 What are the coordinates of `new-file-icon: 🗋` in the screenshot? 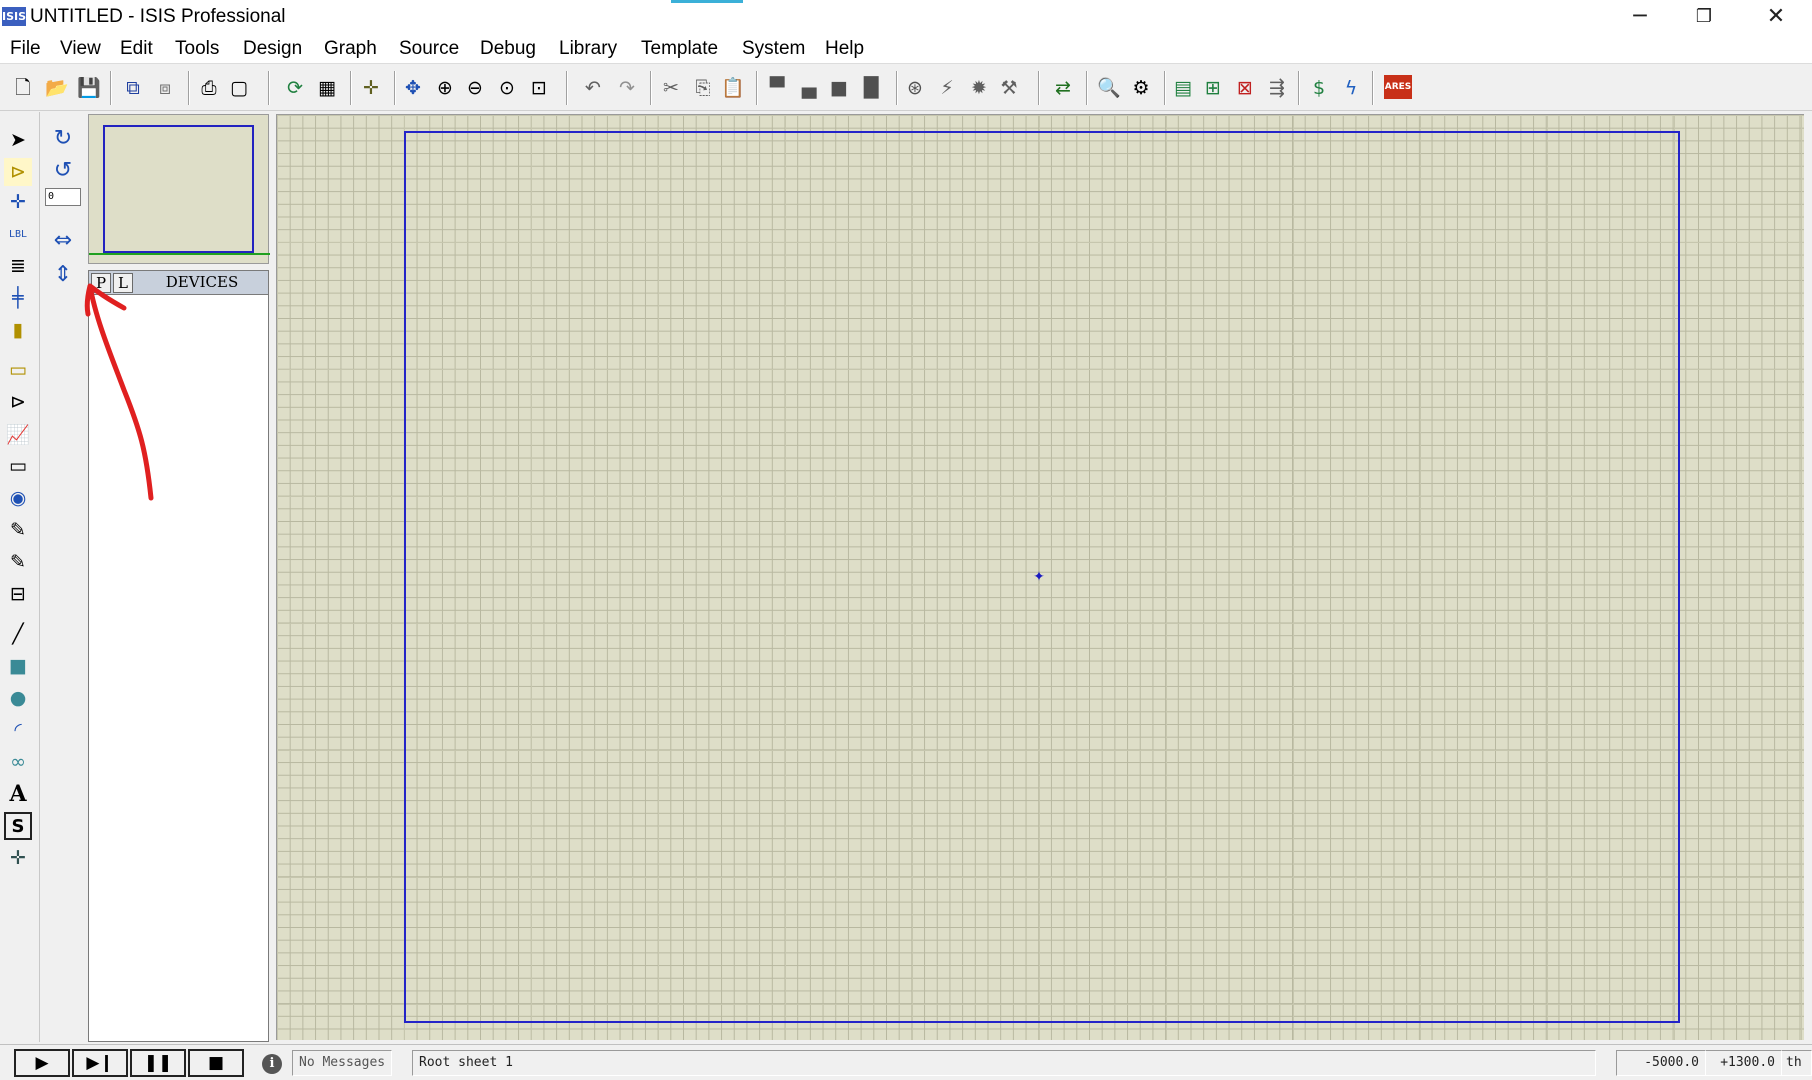 It's located at (23, 88).